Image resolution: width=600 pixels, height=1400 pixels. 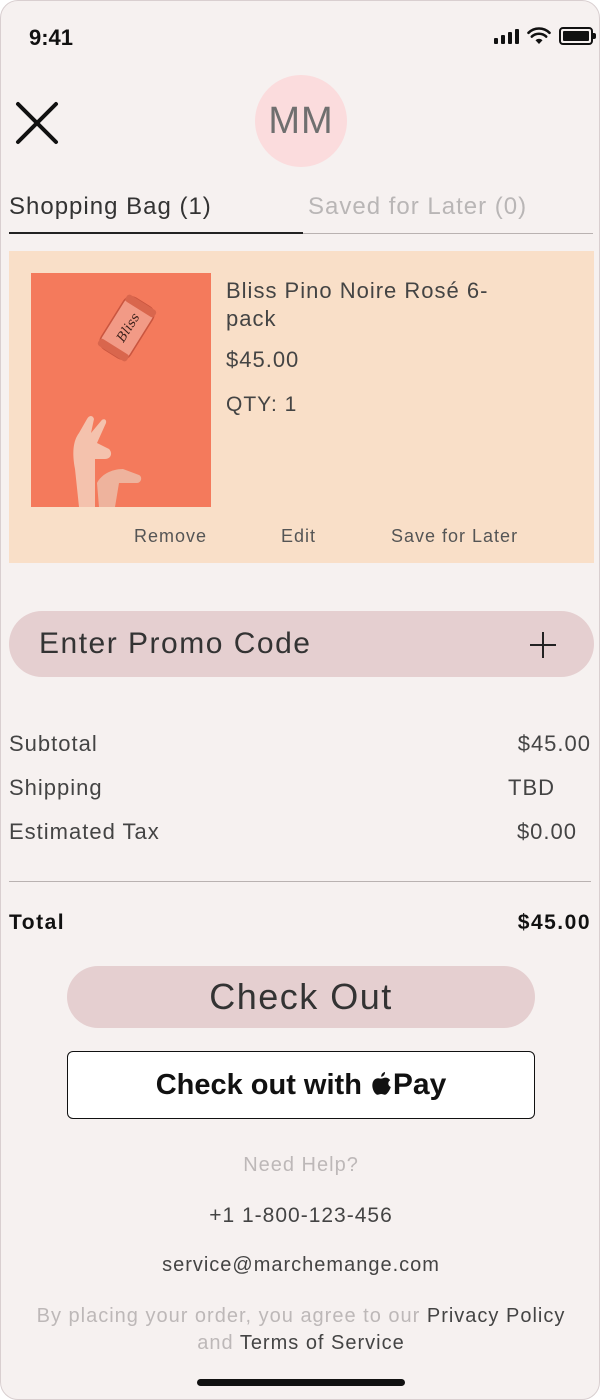 What do you see at coordinates (56, 787) in the screenshot?
I see `shipping-label: Shipping` at bounding box center [56, 787].